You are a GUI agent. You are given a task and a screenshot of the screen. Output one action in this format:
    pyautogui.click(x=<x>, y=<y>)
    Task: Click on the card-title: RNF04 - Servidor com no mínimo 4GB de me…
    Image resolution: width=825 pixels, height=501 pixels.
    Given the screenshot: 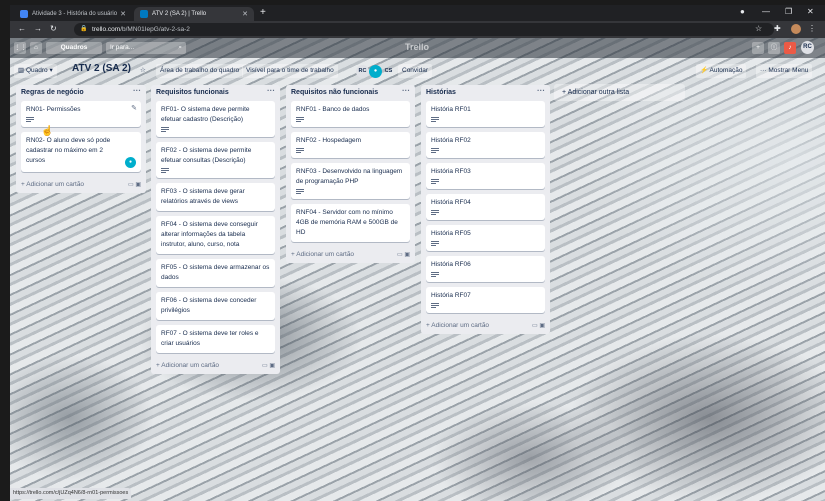 What is the action you would take?
    pyautogui.click(x=347, y=222)
    